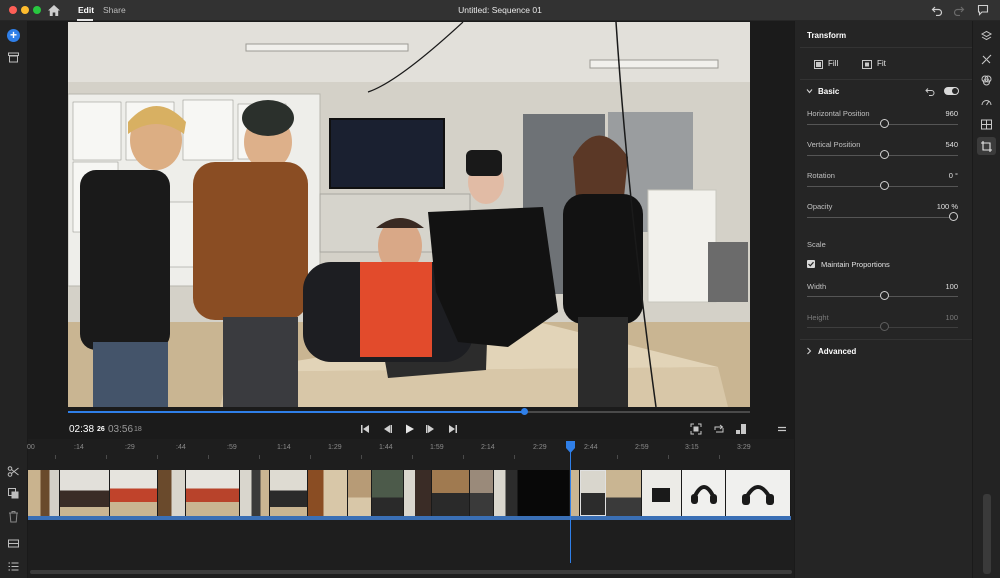 The width and height of the screenshot is (1000, 578). Describe the element at coordinates (14, 299) in the screenshot. I see `left-toolbar: +` at that location.